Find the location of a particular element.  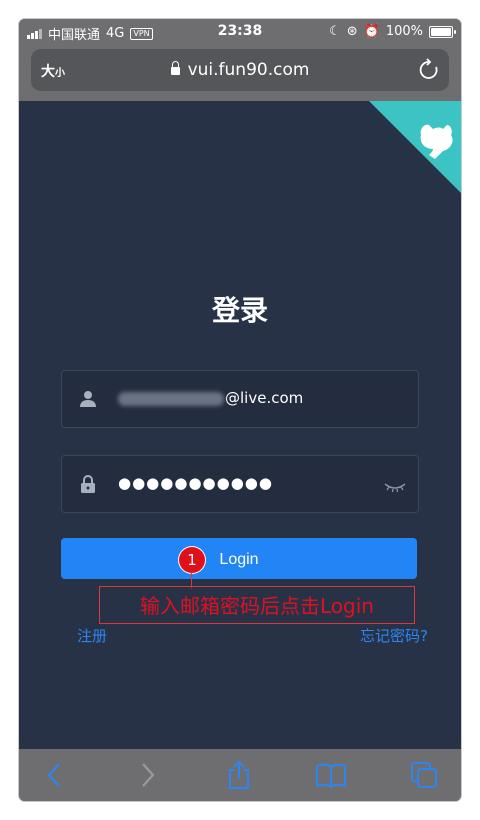

alarm-icon: ⏰ is located at coordinates (371, 31).